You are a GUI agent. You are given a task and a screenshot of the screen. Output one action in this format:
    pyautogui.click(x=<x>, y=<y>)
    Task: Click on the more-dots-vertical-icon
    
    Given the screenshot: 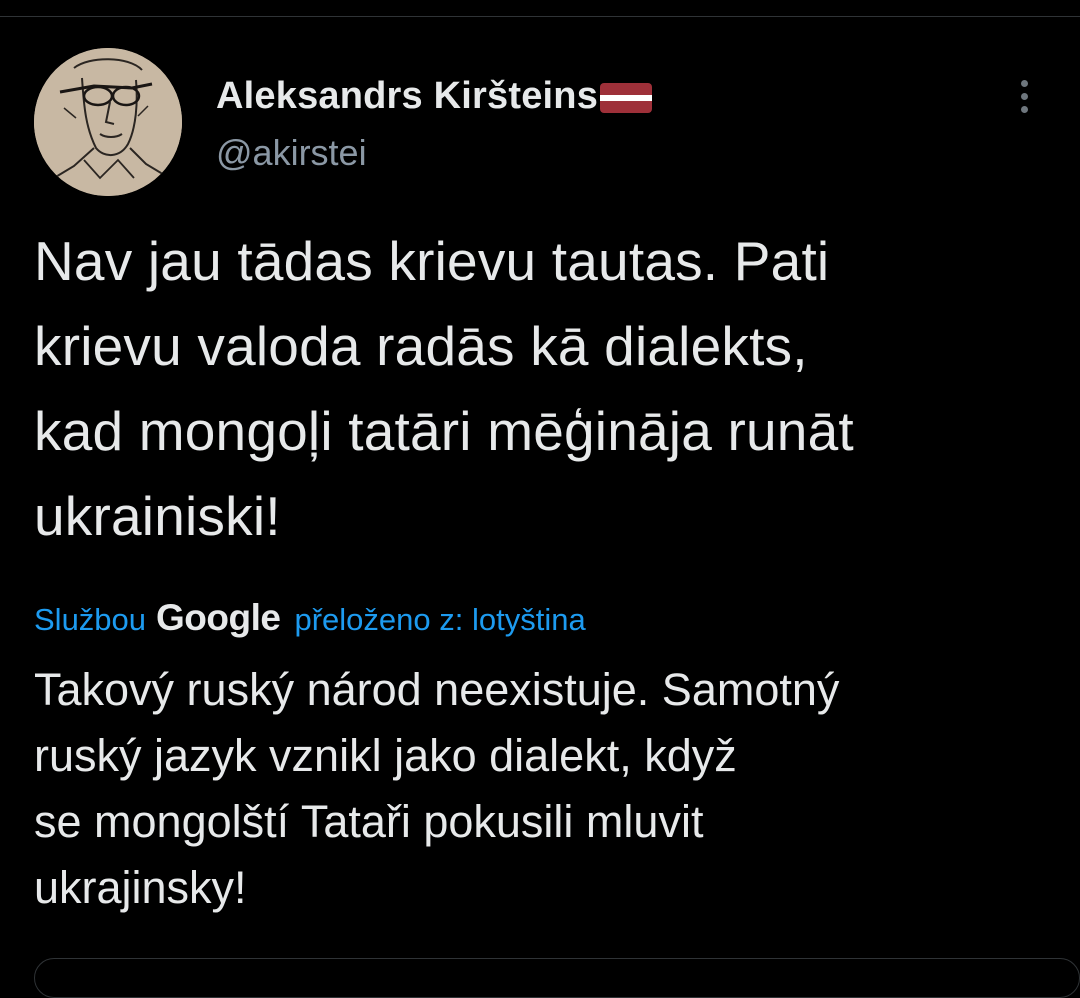 What is the action you would take?
    pyautogui.click(x=1024, y=96)
    